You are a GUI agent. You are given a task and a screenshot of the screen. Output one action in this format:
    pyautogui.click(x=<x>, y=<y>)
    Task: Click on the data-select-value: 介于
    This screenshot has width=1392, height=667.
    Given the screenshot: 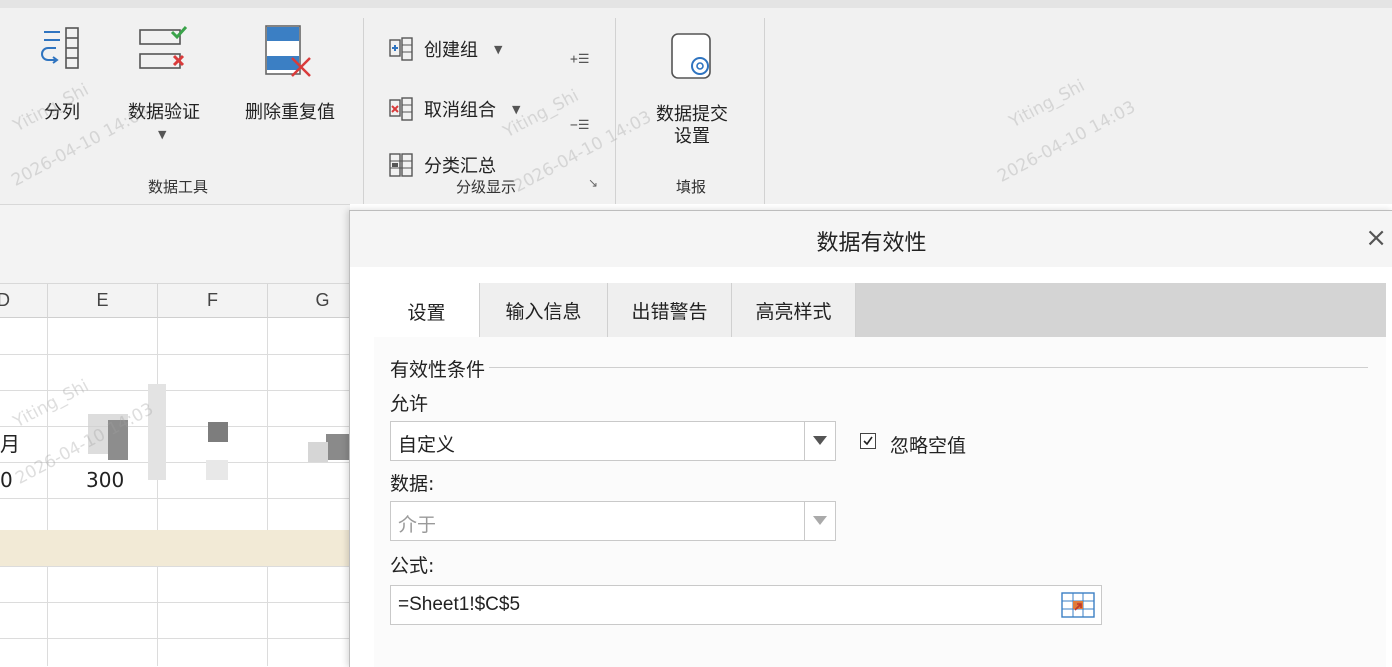 What is the action you would take?
    pyautogui.click(x=417, y=525)
    